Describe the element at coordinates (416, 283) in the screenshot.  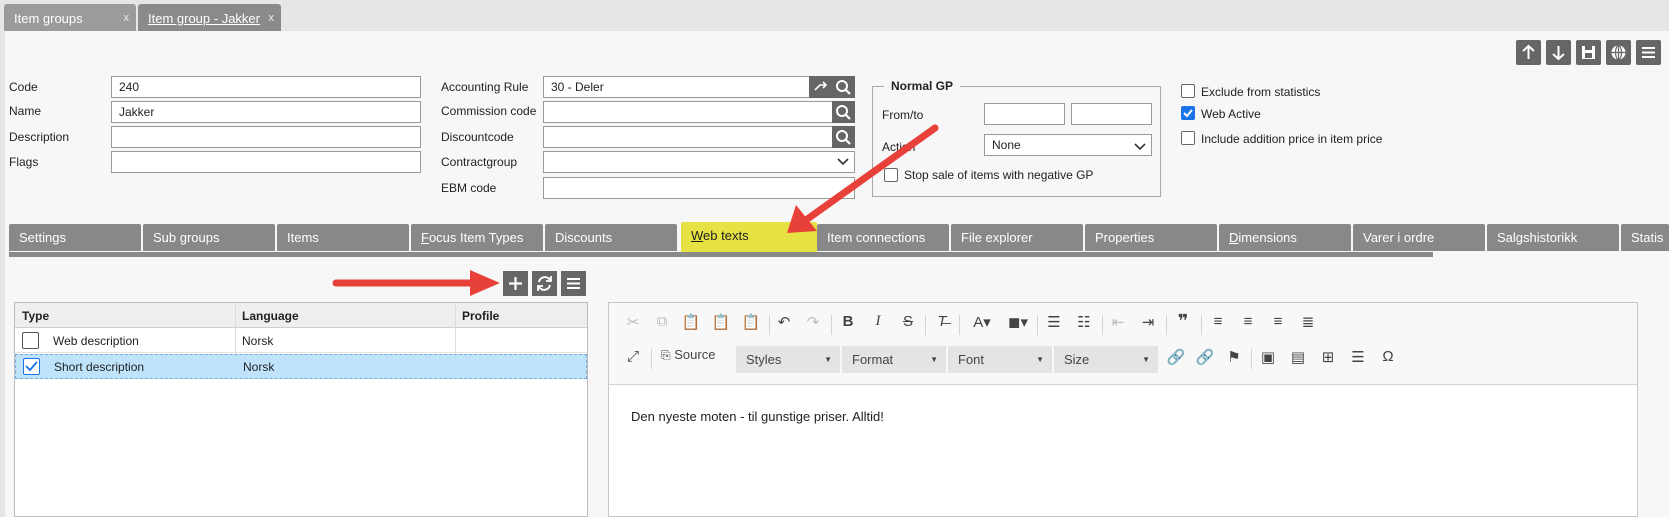
I see `arrow-to-add-button` at that location.